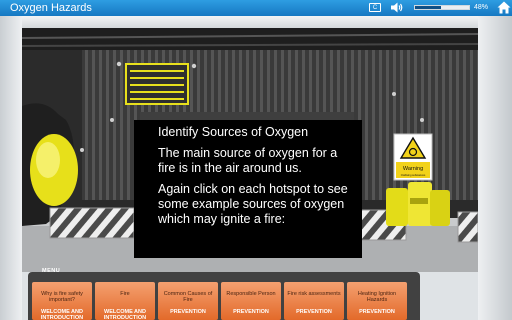 This screenshot has height=320, width=512. I want to click on menu-card: Heating Ignition Hazards PREVENTION, so click(377, 301).